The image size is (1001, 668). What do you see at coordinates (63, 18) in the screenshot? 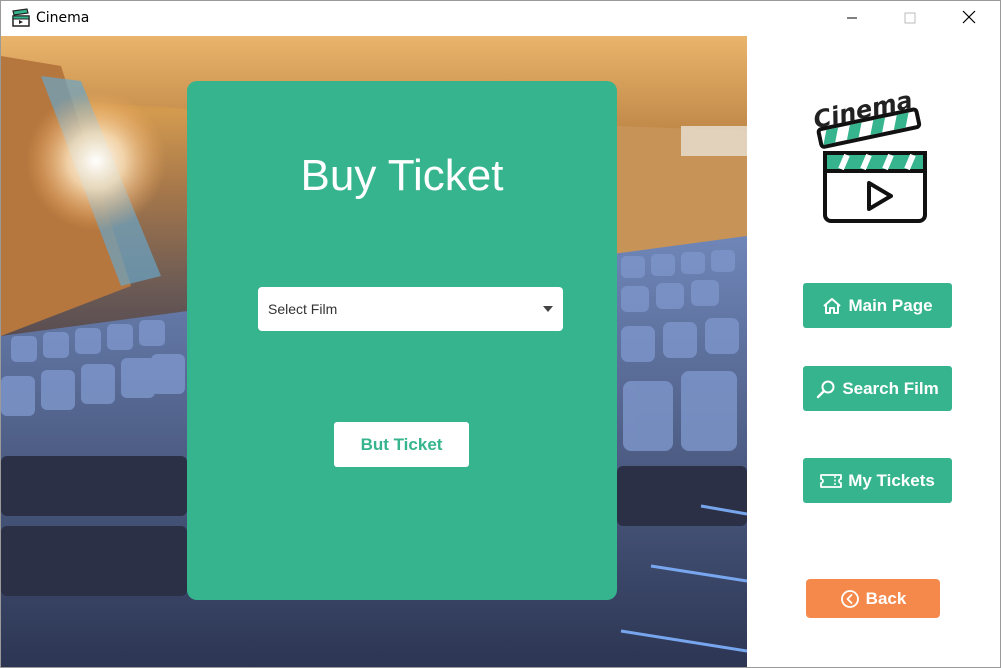
I see `window-title: Cinema` at bounding box center [63, 18].